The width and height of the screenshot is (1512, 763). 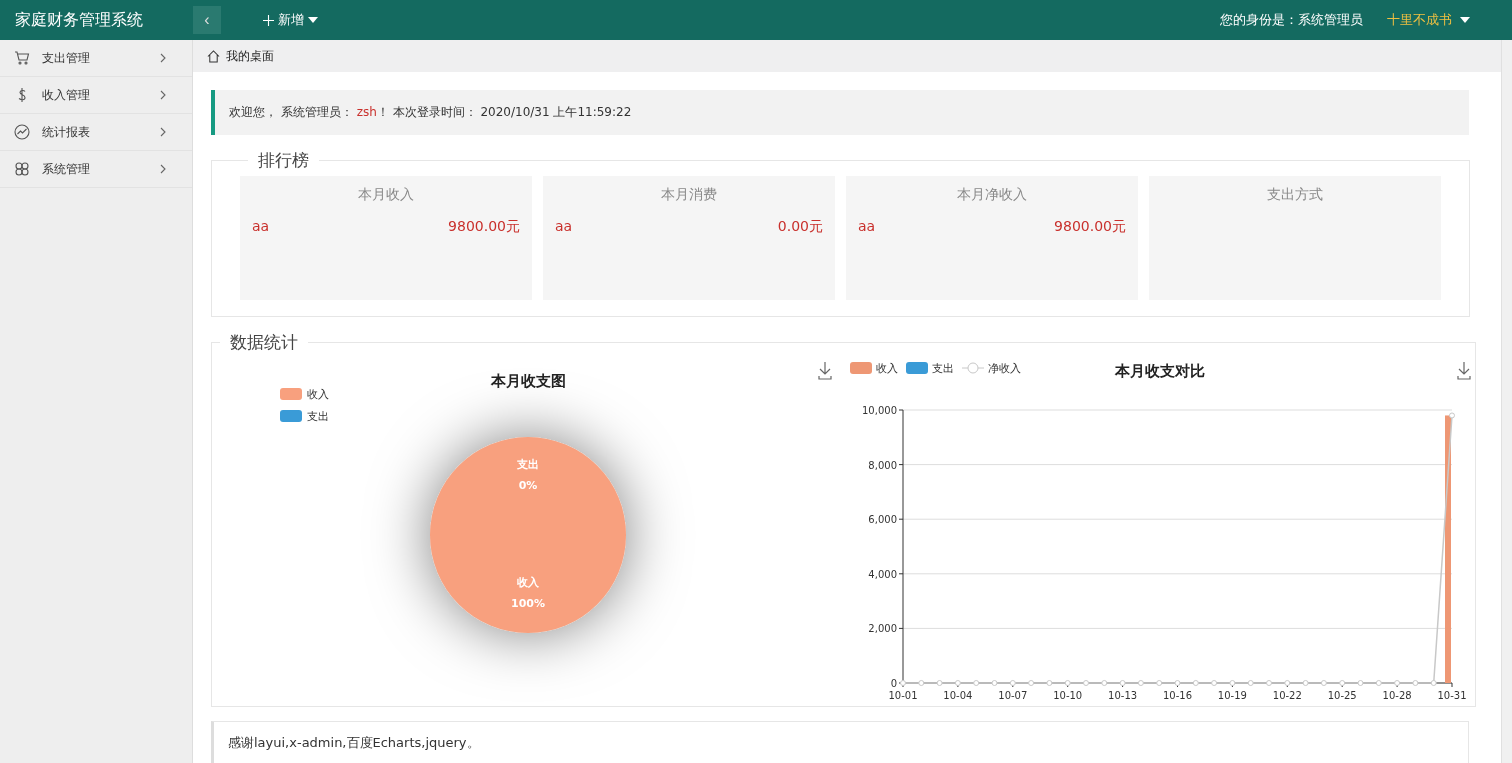 I want to click on credits-text: 感谢layui,x-admin,百度Echarts,jquery。, so click(x=354, y=742).